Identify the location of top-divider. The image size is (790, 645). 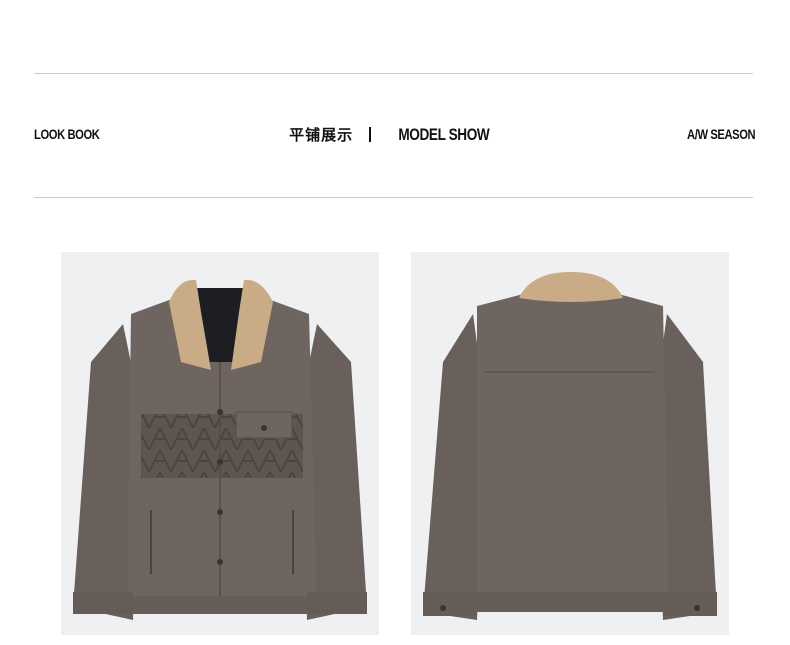
(393, 73).